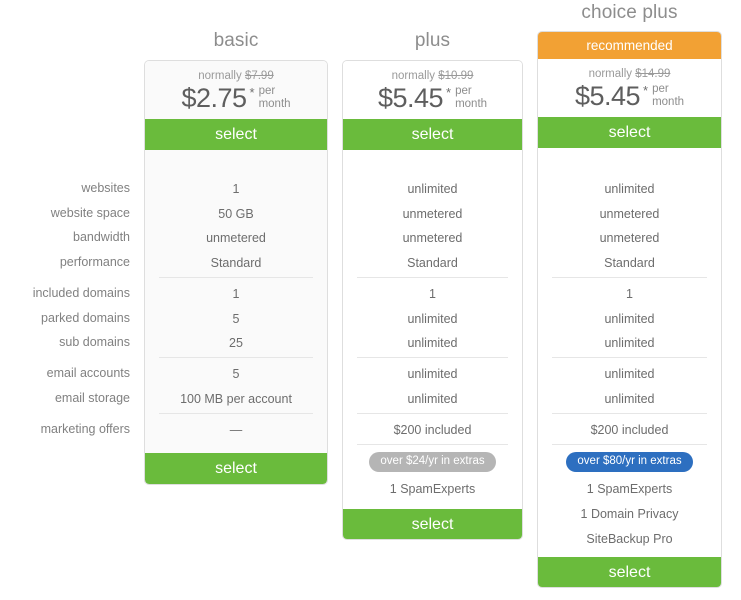 Image resolution: width=741 pixels, height=600 pixels. What do you see at coordinates (629, 12) in the screenshot?
I see `plan-title-choice-plus: choice plus` at bounding box center [629, 12].